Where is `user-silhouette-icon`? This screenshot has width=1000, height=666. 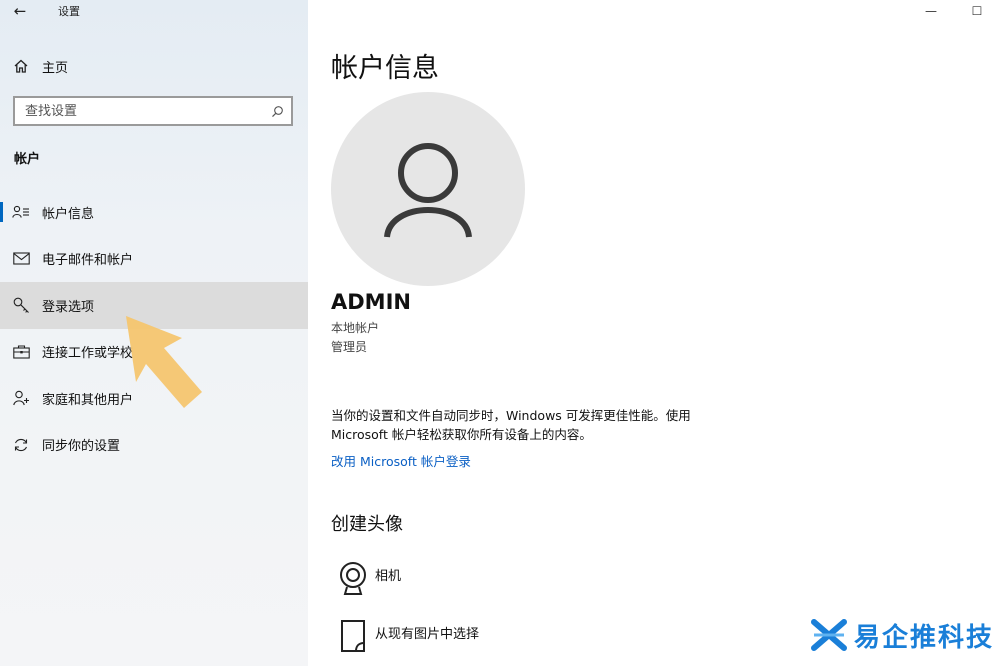
user-silhouette-icon is located at coordinates (428, 190).